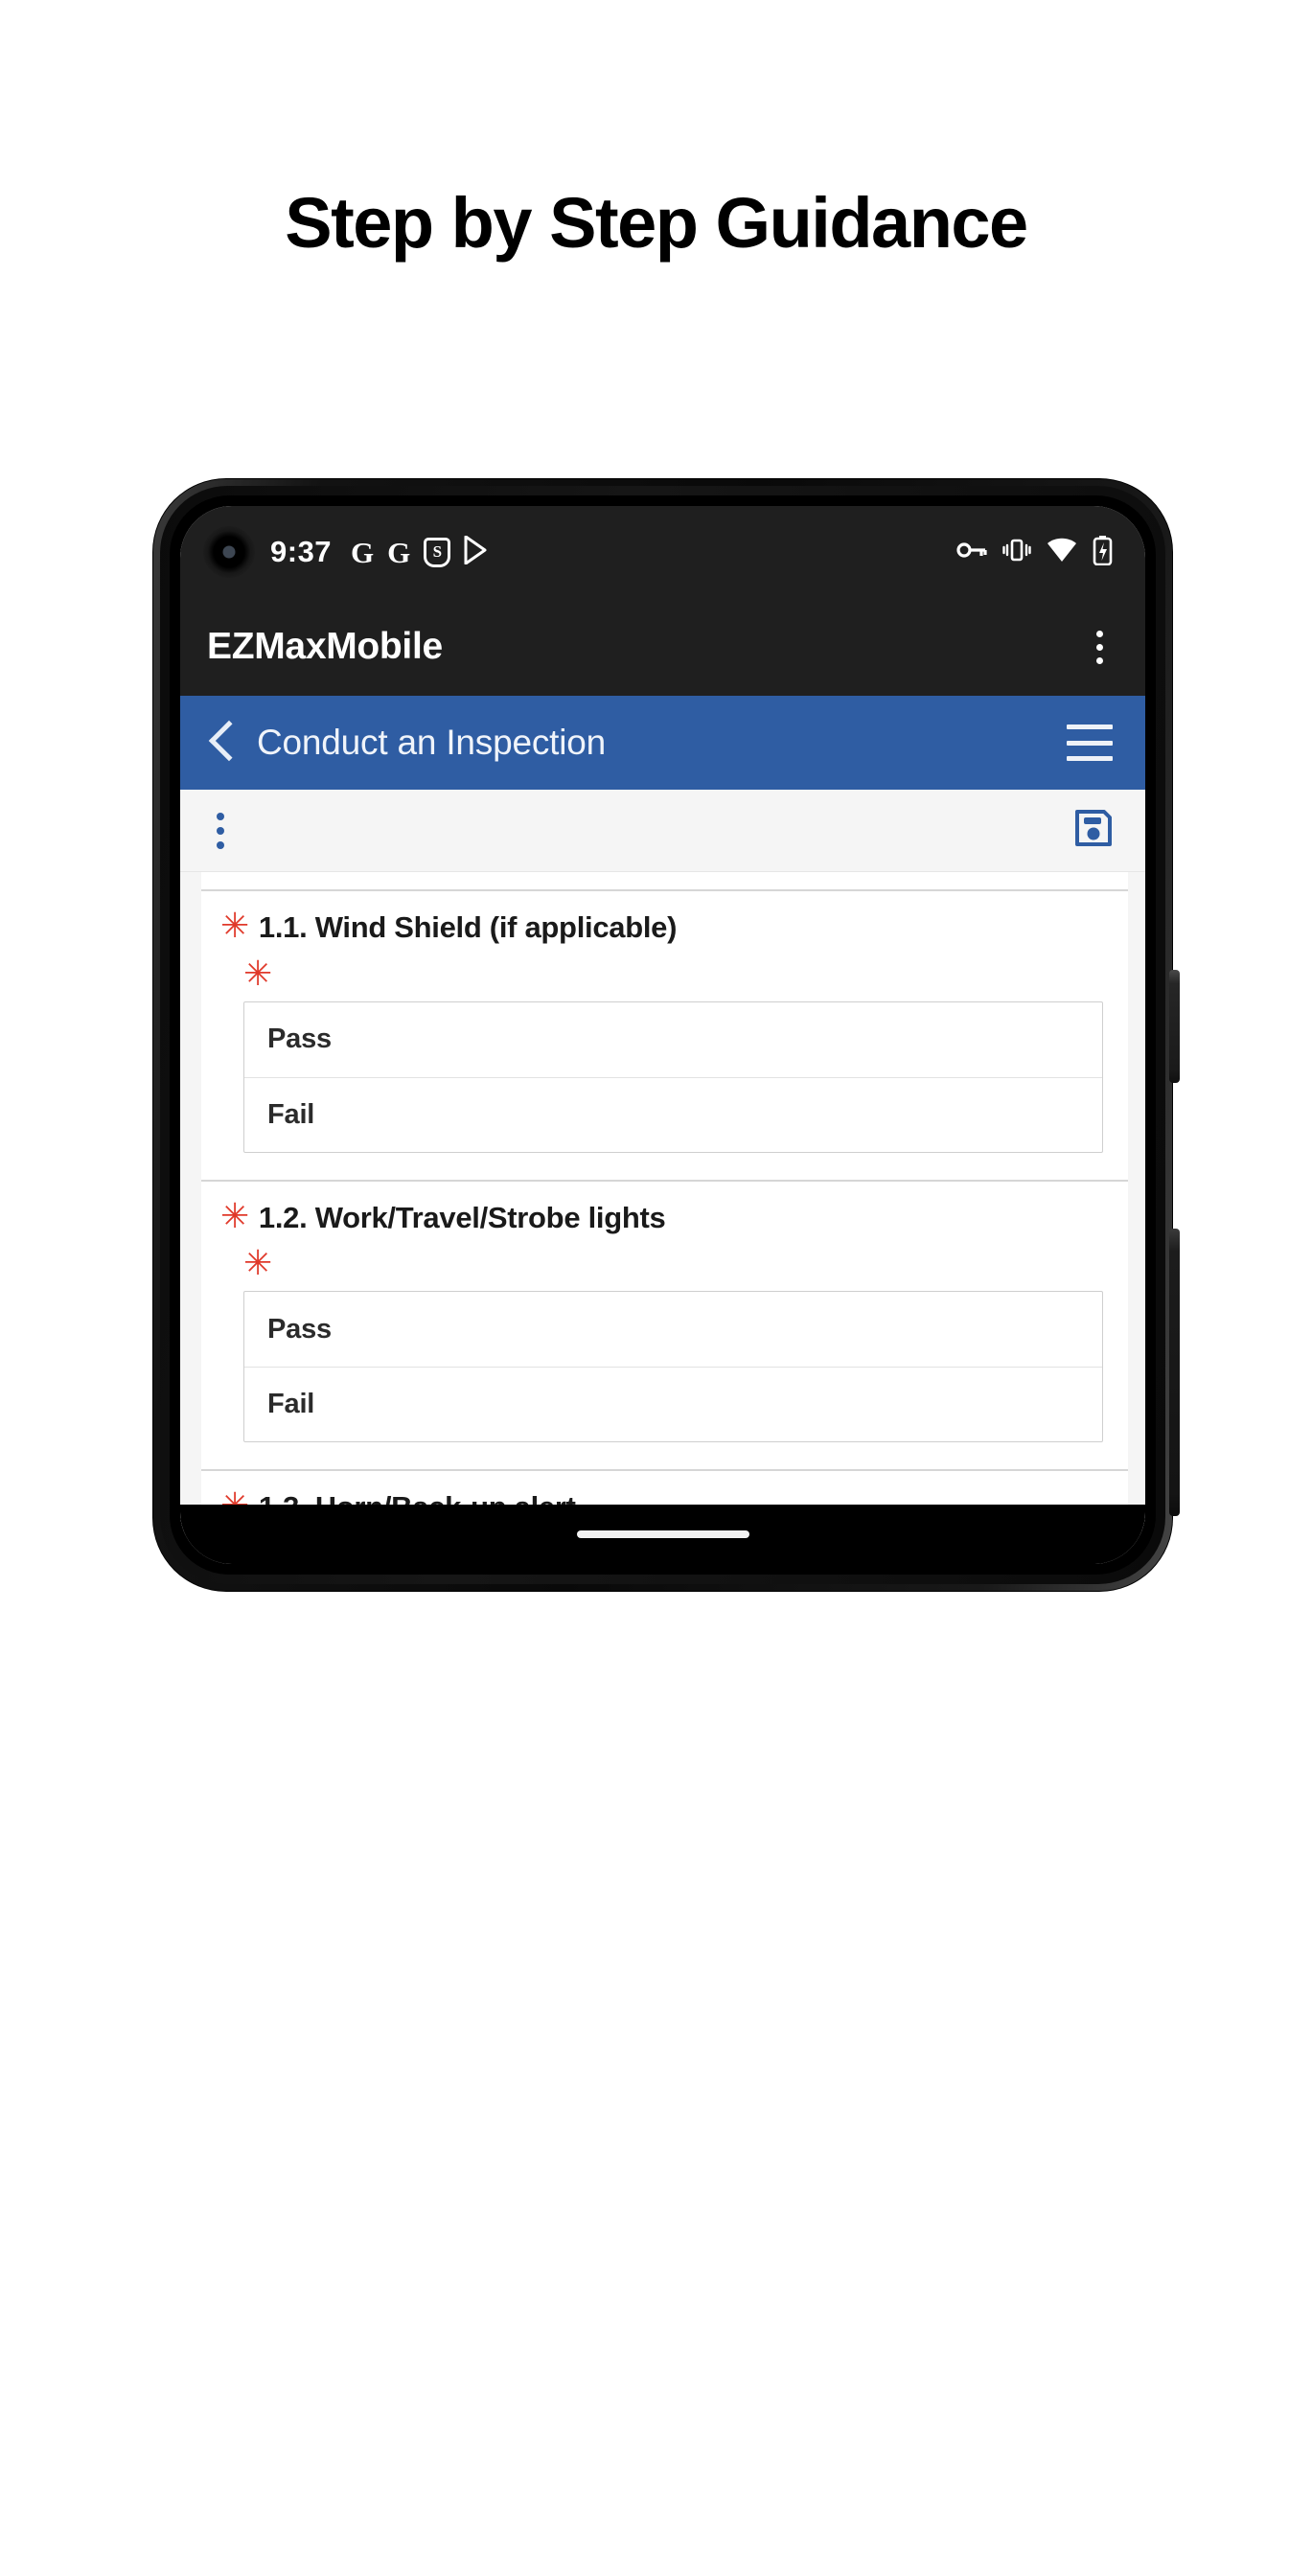  I want to click on hamburger-menu-icon, so click(1090, 742).